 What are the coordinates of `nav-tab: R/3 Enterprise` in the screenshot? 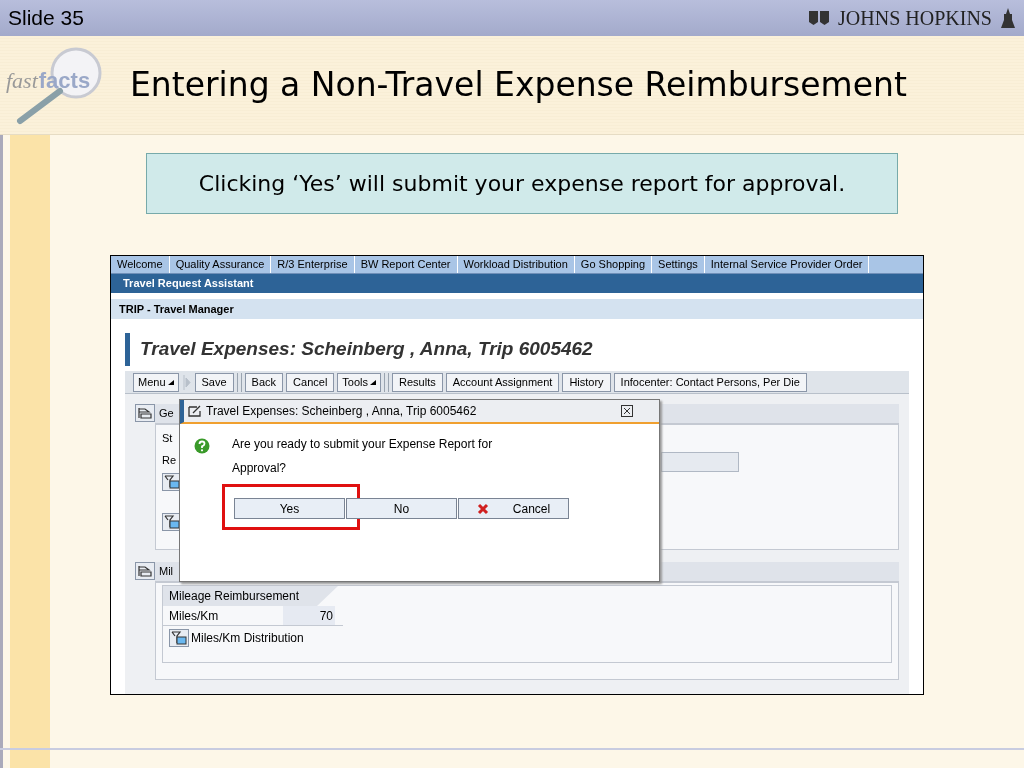 It's located at (313, 264).